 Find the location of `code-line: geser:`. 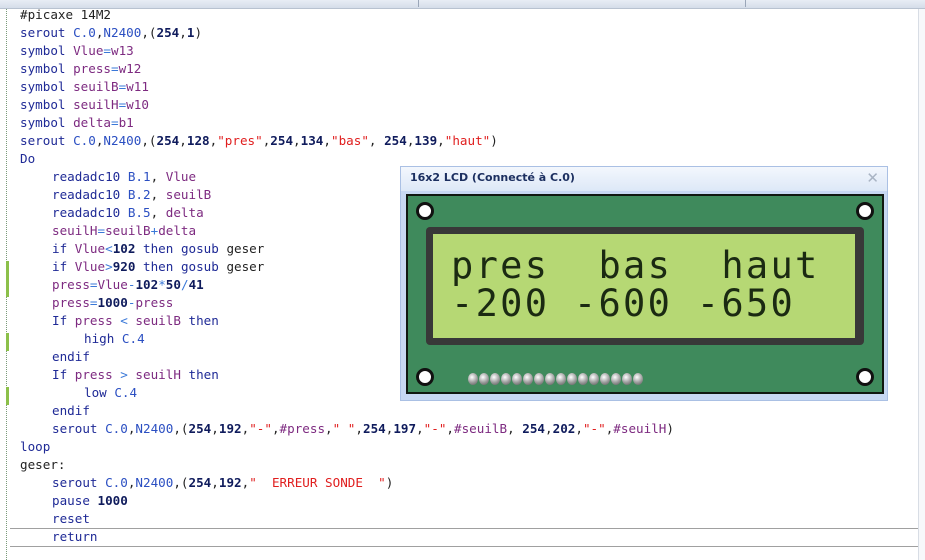

code-line: geser: is located at coordinates (43, 465).